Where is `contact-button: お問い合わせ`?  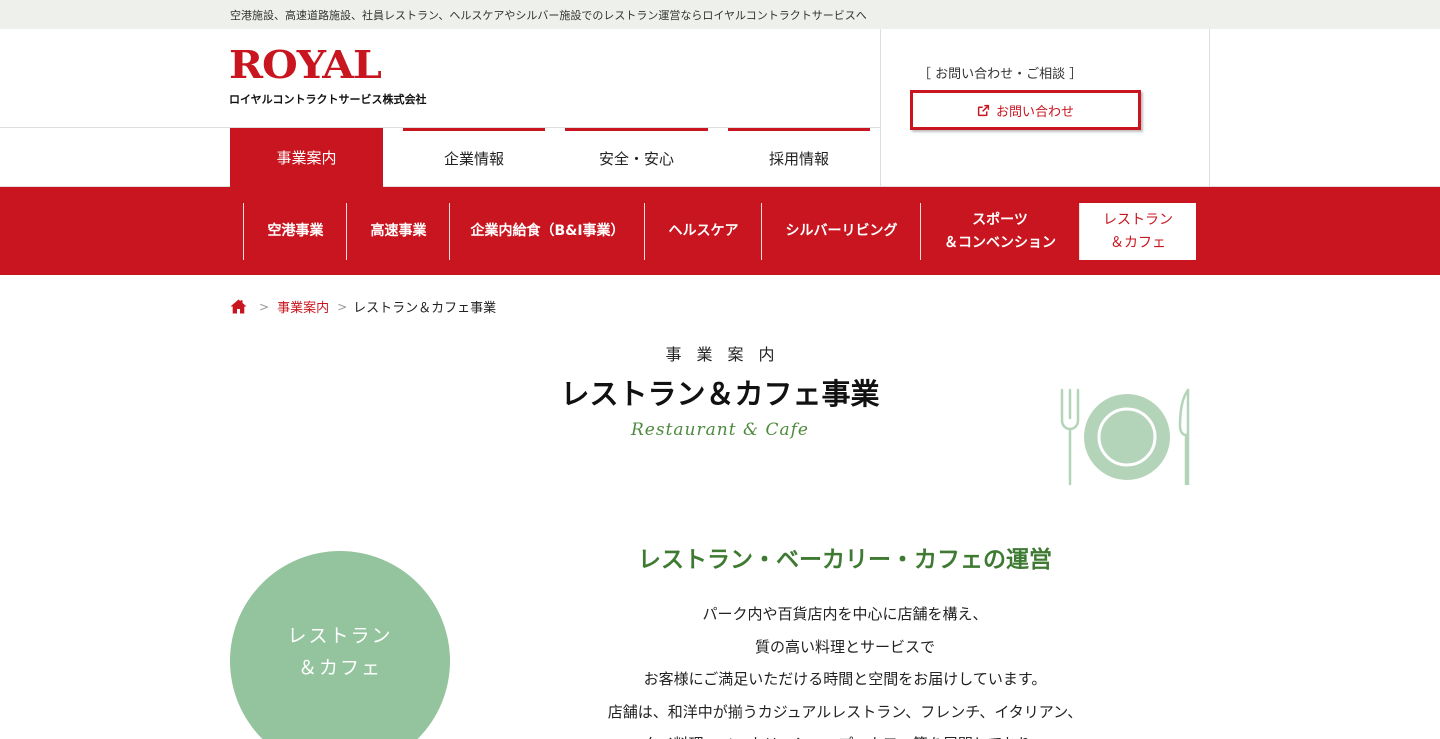 contact-button: お問い合わせ is located at coordinates (1025, 110).